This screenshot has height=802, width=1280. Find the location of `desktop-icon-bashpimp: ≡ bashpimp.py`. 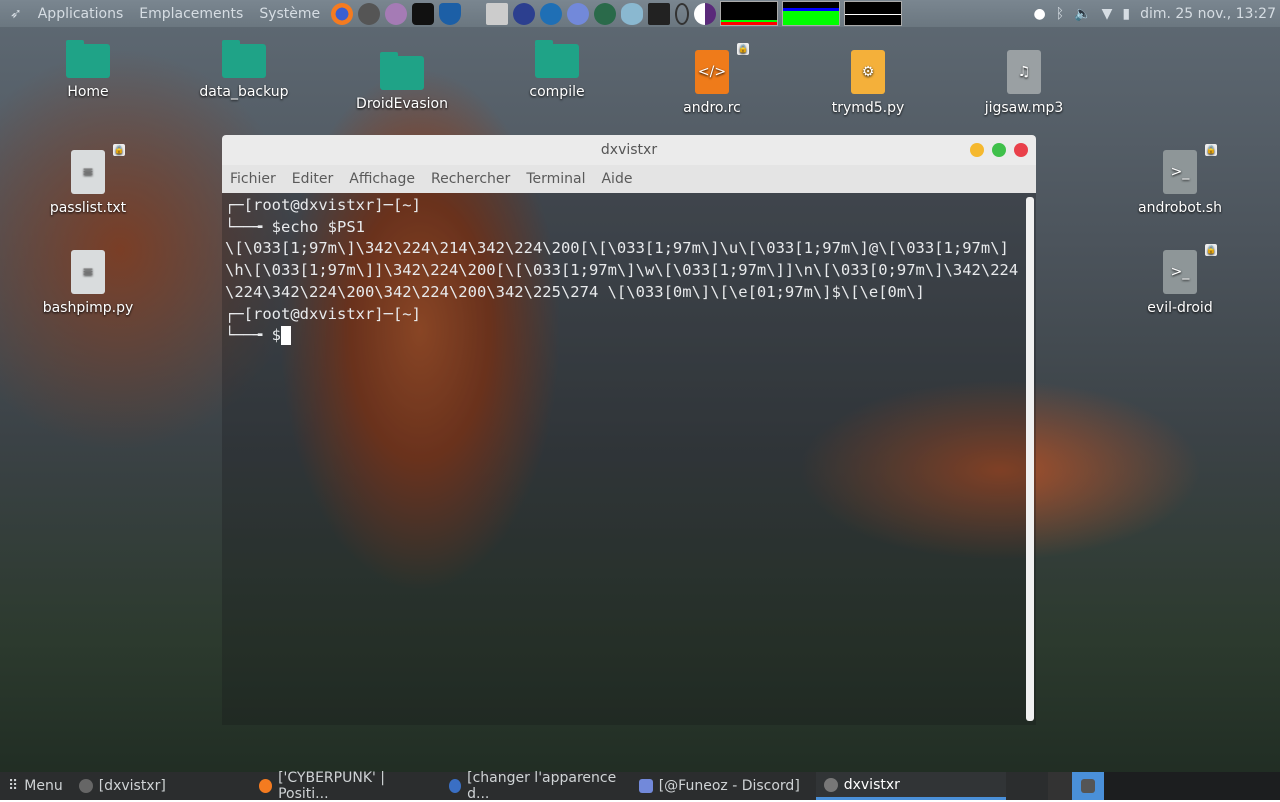

desktop-icon-bashpimp: ≡ bashpimp.py is located at coordinates (88, 283).